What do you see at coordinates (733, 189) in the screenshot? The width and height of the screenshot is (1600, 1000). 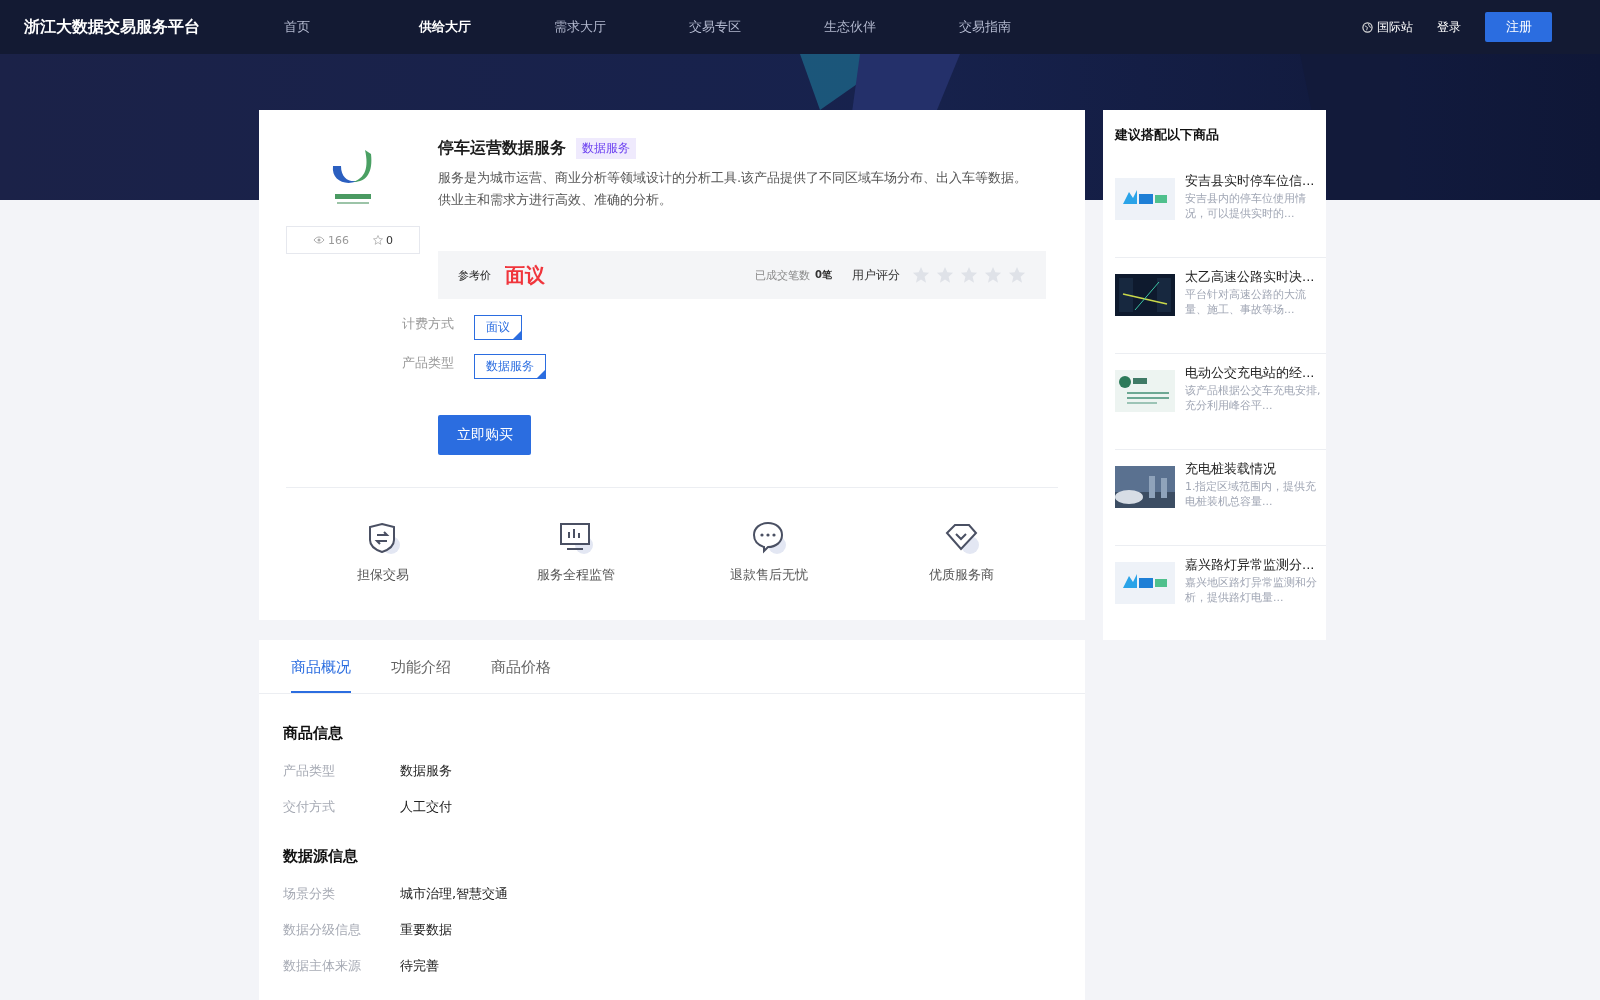 I see `product-description: 服务是为城市运营、商业分析等领域设计的分析工具.该产品提供了不同区域车场分布、出入车等数据。供业主和需求方进行高效、准确的分析。` at bounding box center [733, 189].